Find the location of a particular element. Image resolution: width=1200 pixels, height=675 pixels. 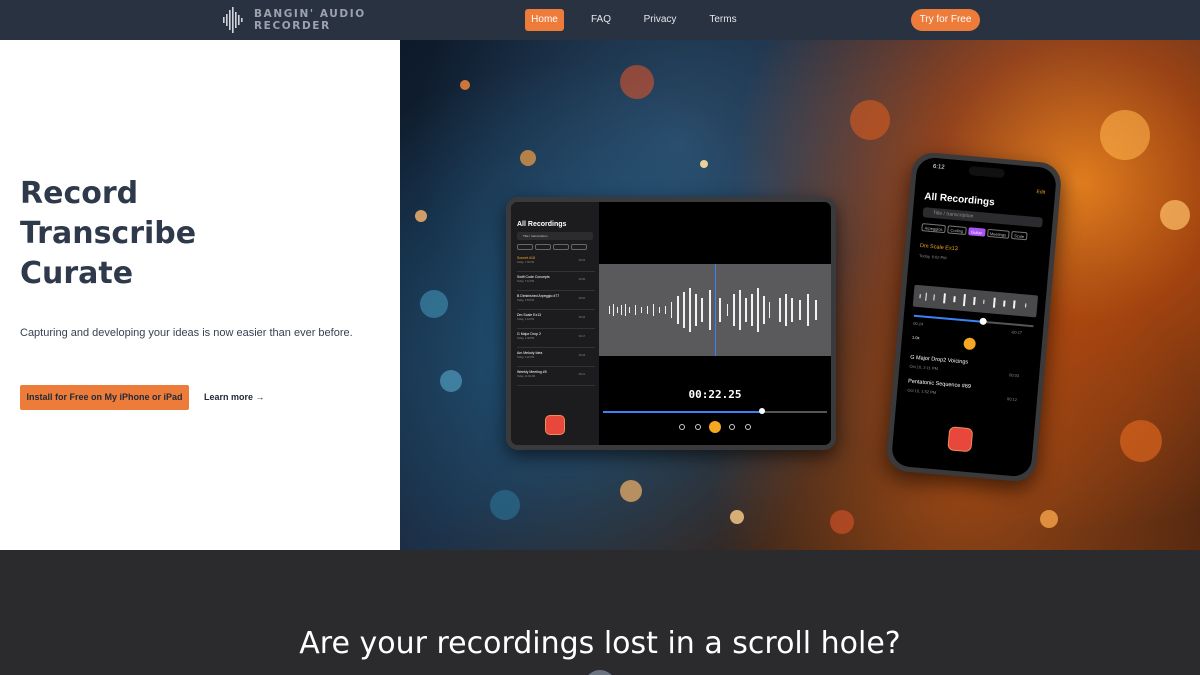

ipad-rewind-icon is located at coordinates (698, 427).